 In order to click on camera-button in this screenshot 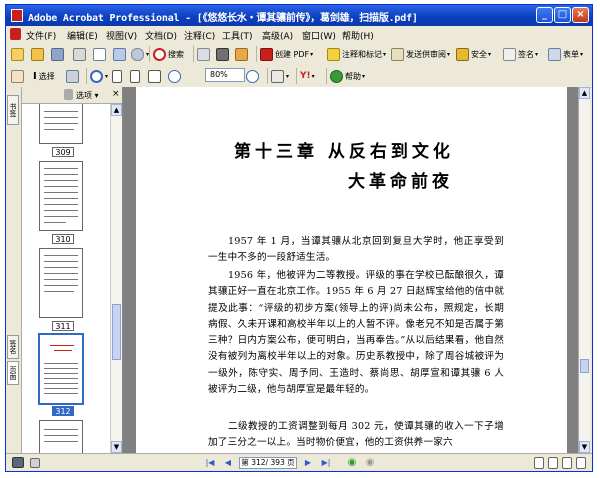, I will do `click(223, 54)`.